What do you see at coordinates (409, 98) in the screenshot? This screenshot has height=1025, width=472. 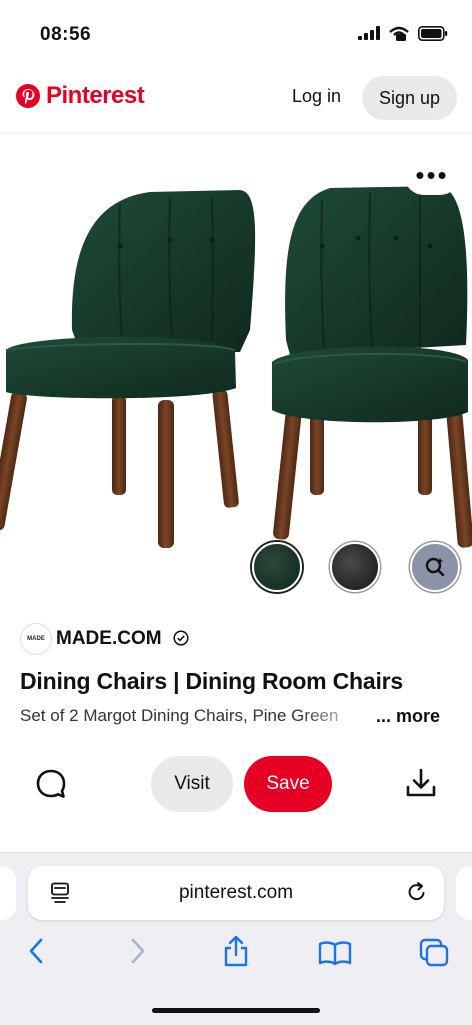 I see `signup-button: Sign up` at bounding box center [409, 98].